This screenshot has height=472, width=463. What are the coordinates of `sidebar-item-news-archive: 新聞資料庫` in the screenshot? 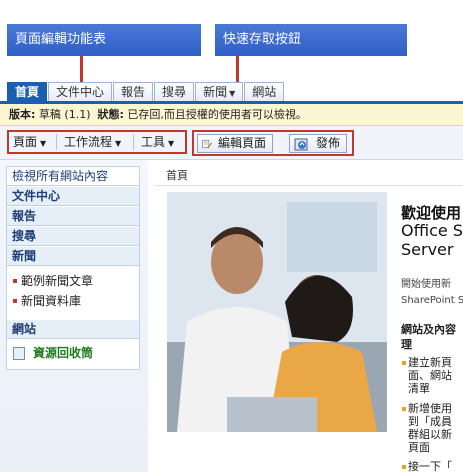 It's located at (73, 301).